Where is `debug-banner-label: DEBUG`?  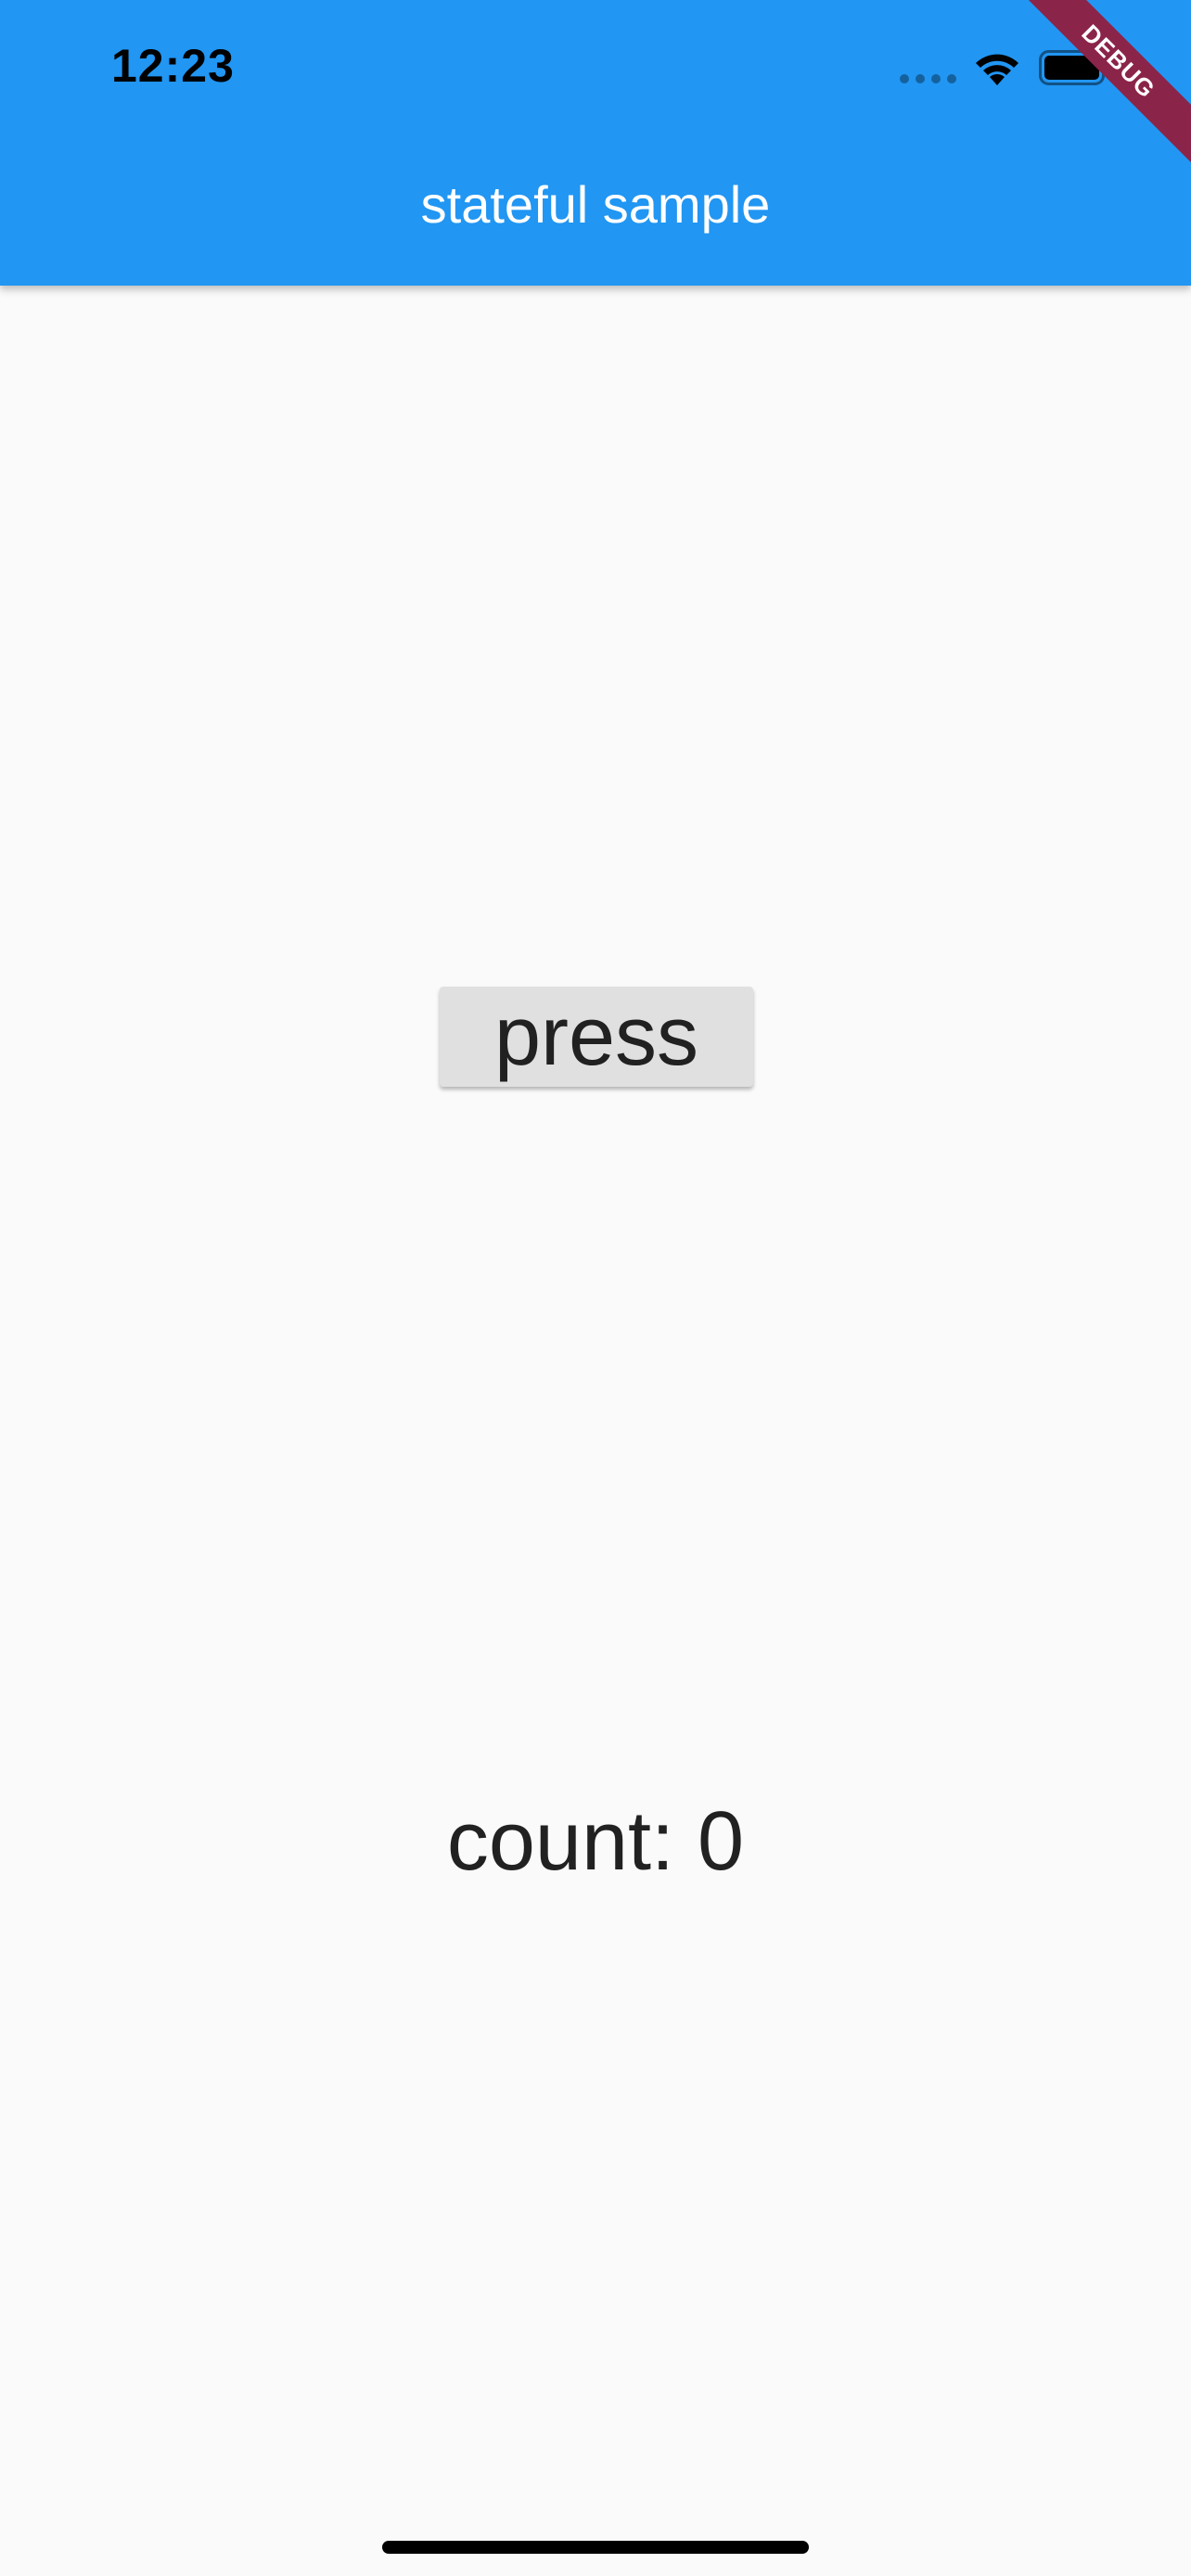 debug-banner-label: DEBUG is located at coordinates (1101, 84).